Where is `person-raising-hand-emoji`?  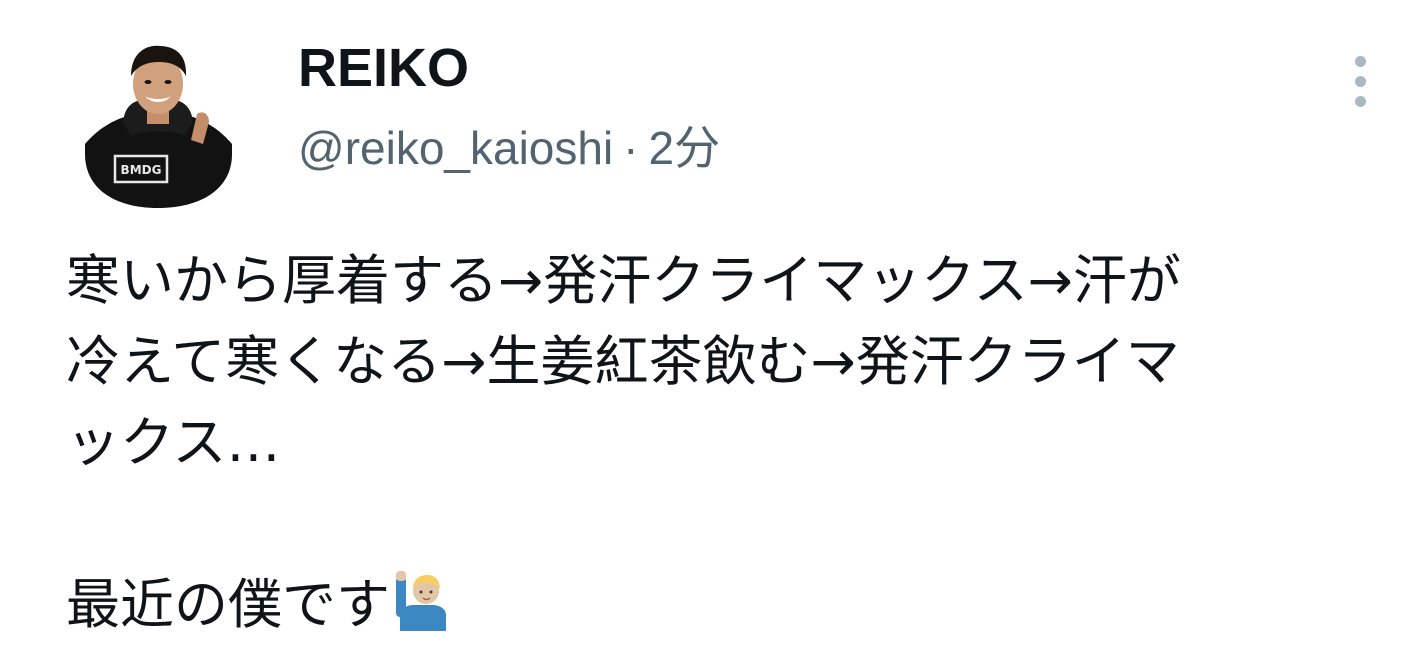
person-raising-hand-emoji is located at coordinates (422, 601).